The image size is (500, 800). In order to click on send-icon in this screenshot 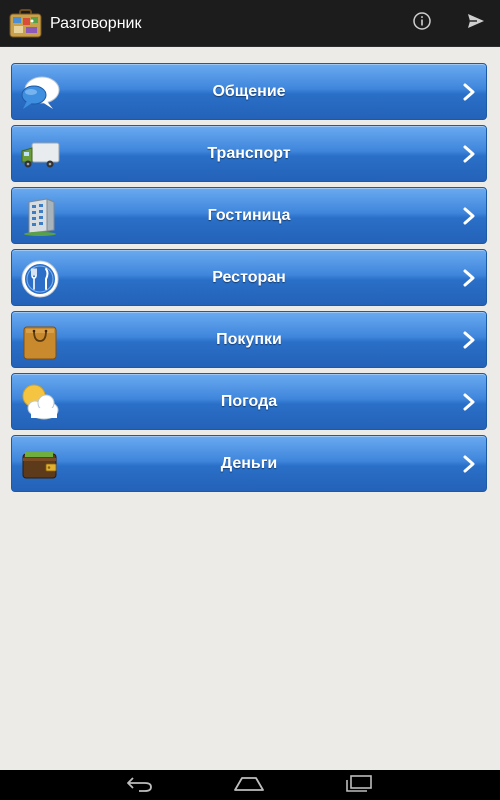, I will do `click(476, 23)`.